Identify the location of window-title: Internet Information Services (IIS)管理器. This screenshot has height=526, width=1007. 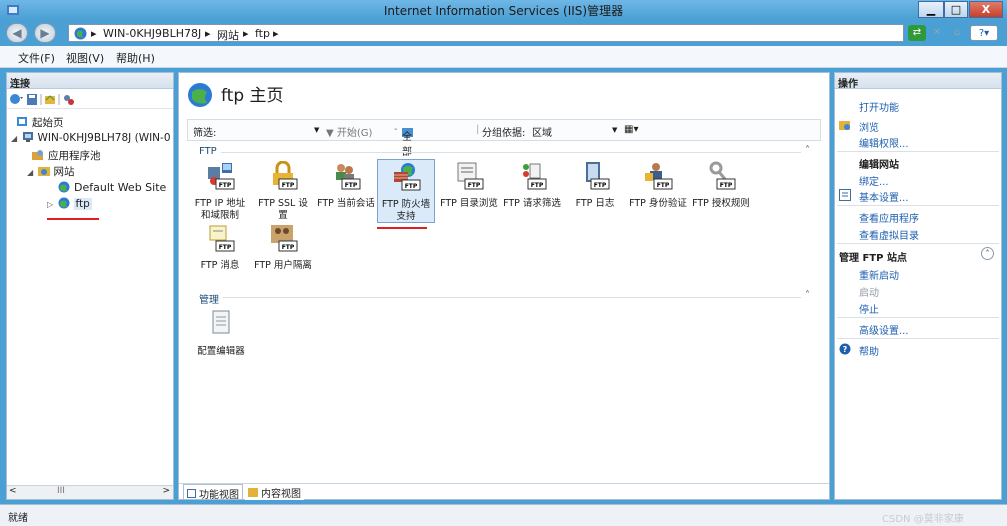
(503, 11).